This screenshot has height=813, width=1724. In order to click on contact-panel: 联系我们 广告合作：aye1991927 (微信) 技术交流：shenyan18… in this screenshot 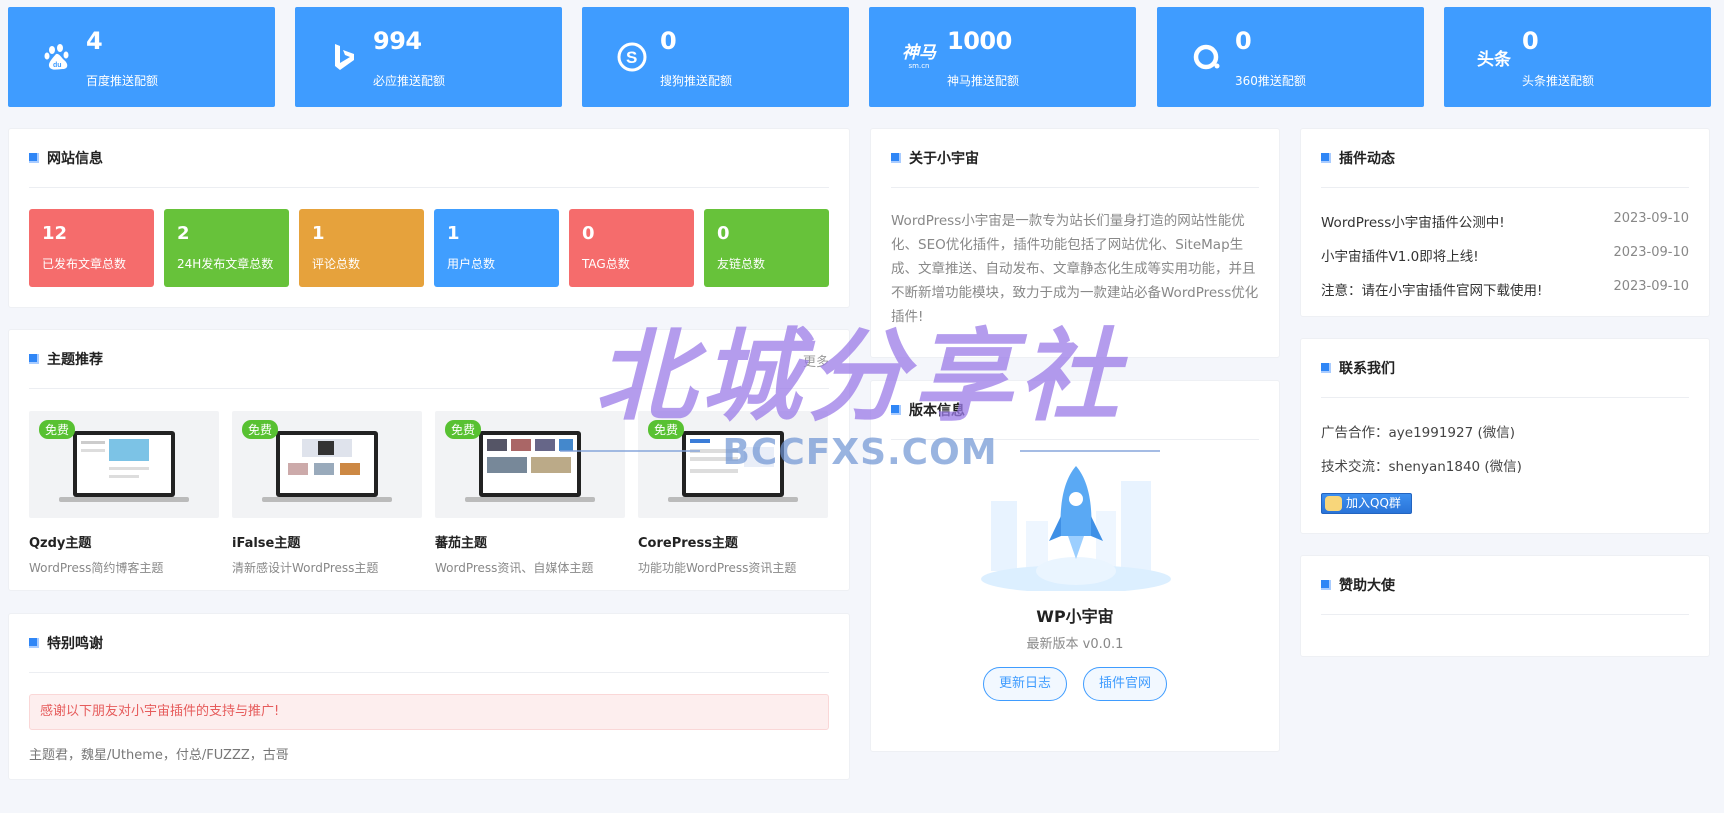, I will do `click(1505, 436)`.